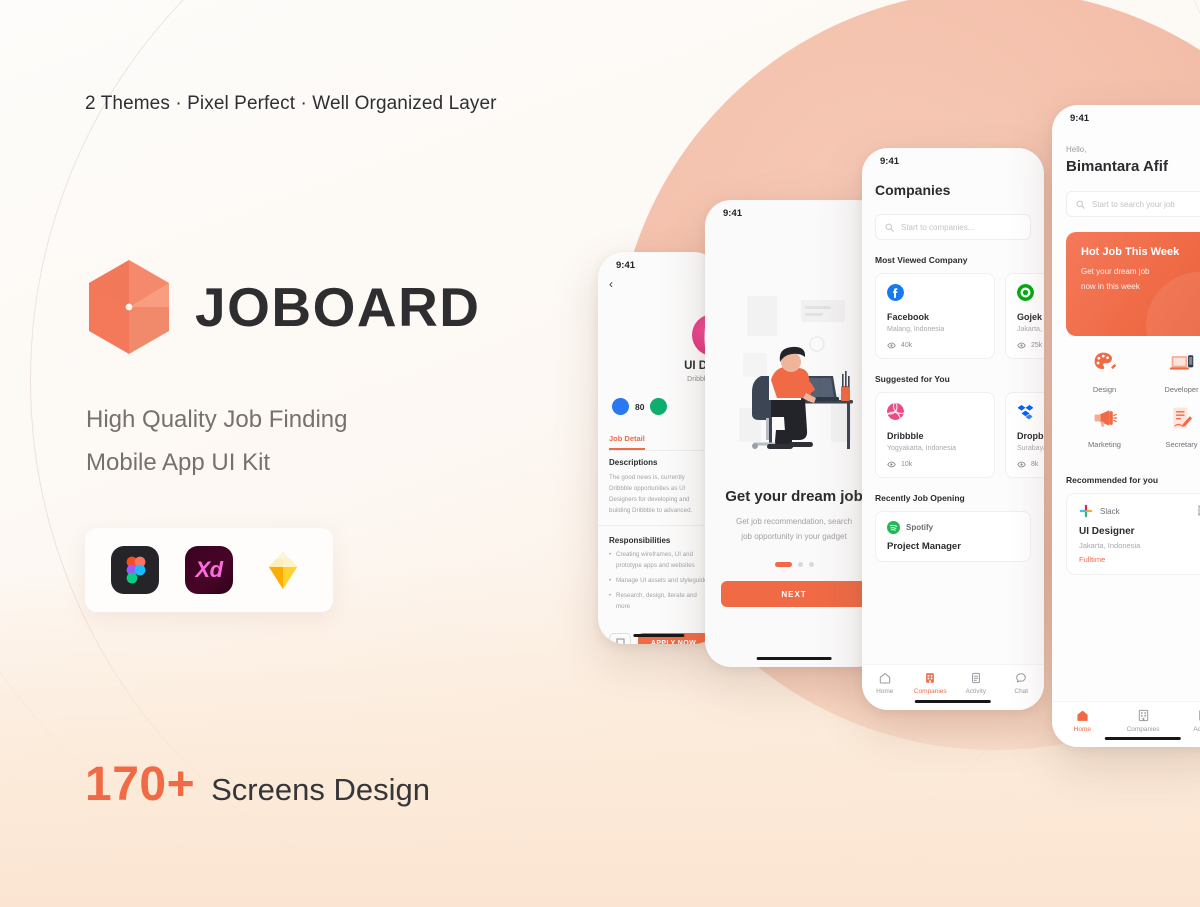 The width and height of the screenshot is (1200, 907). What do you see at coordinates (140, 784) in the screenshot?
I see `screens-count-number: 170+` at bounding box center [140, 784].